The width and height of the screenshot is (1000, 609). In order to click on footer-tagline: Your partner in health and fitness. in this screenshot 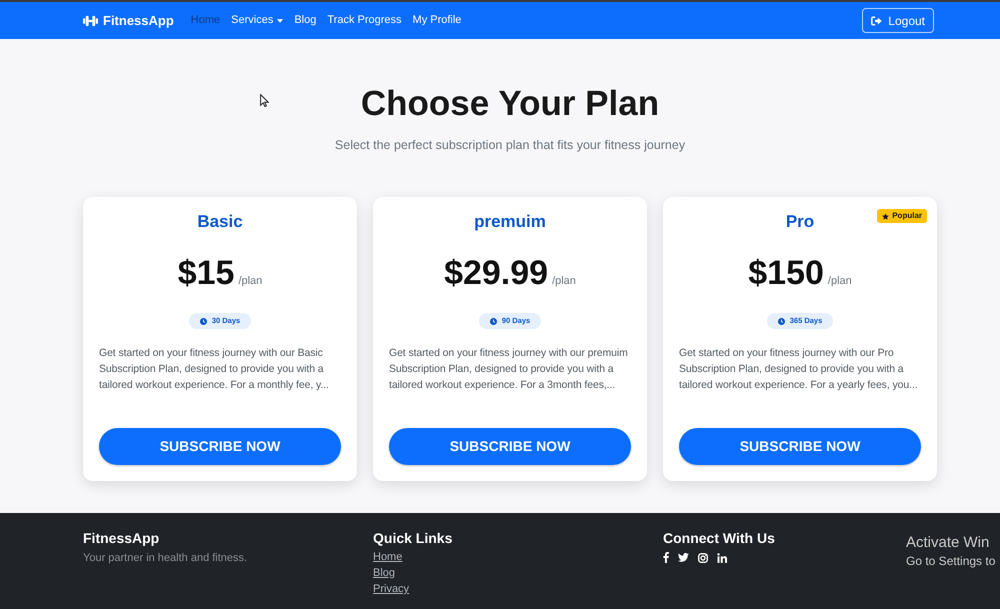, I will do `click(165, 558)`.